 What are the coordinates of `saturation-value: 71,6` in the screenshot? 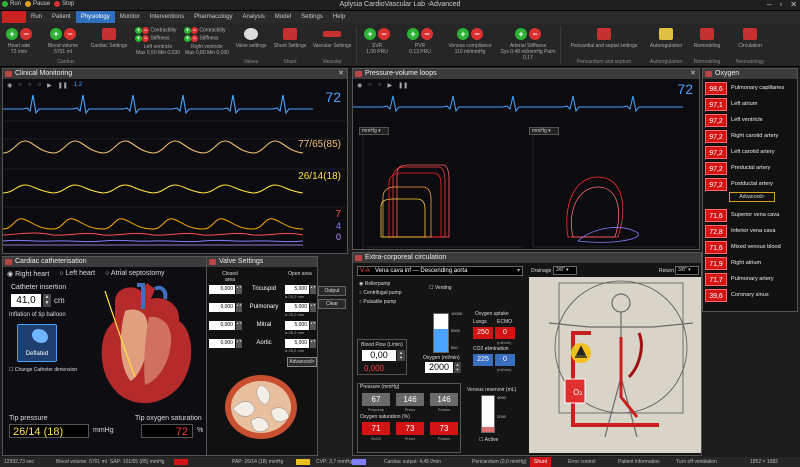 It's located at (716, 247).